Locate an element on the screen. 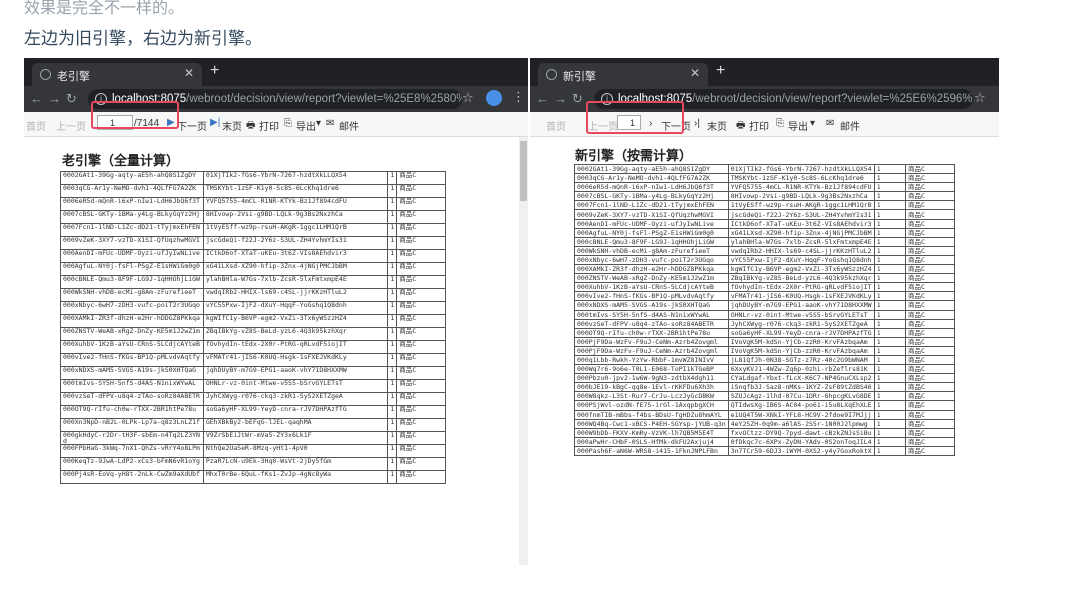 The height and width of the screenshot is (615, 1071). tab-old-engine: 老引擎 ✕ is located at coordinates (117, 74).